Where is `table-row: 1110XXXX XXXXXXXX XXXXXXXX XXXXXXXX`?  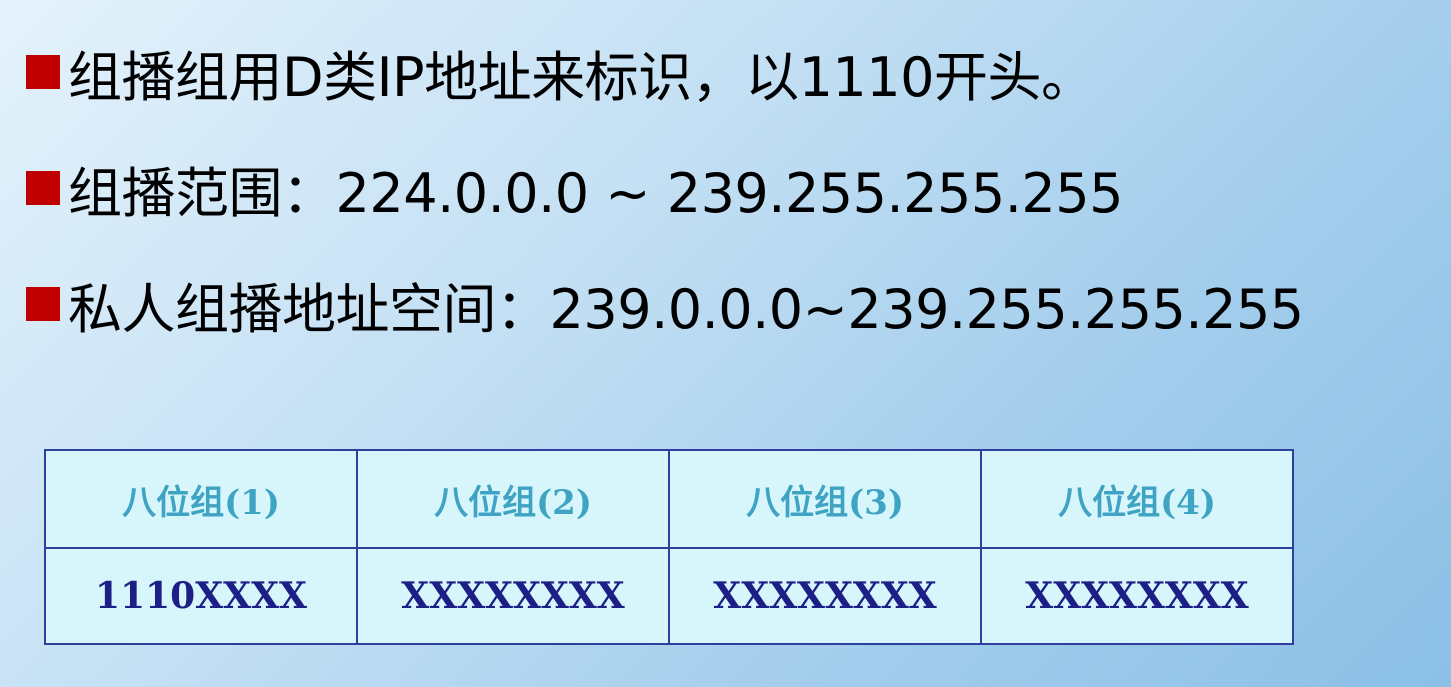 table-row: 1110XXXX XXXXXXXX XXXXXXXX XXXXXXXX is located at coordinates (669, 596).